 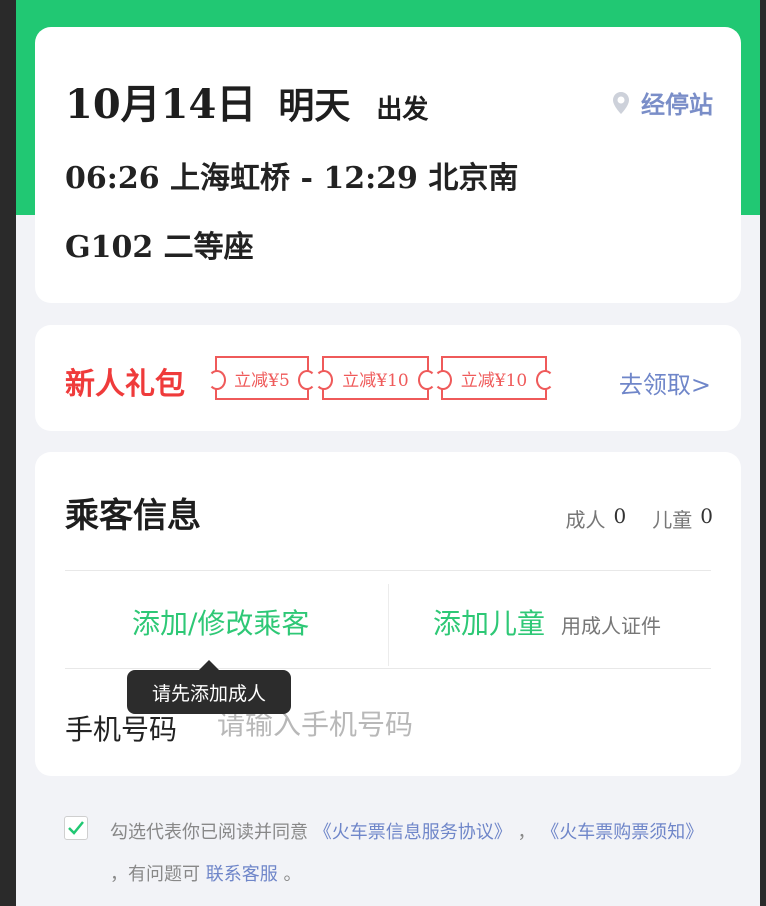 I want to click on agreement-suffix: 。, so click(x=292, y=874).